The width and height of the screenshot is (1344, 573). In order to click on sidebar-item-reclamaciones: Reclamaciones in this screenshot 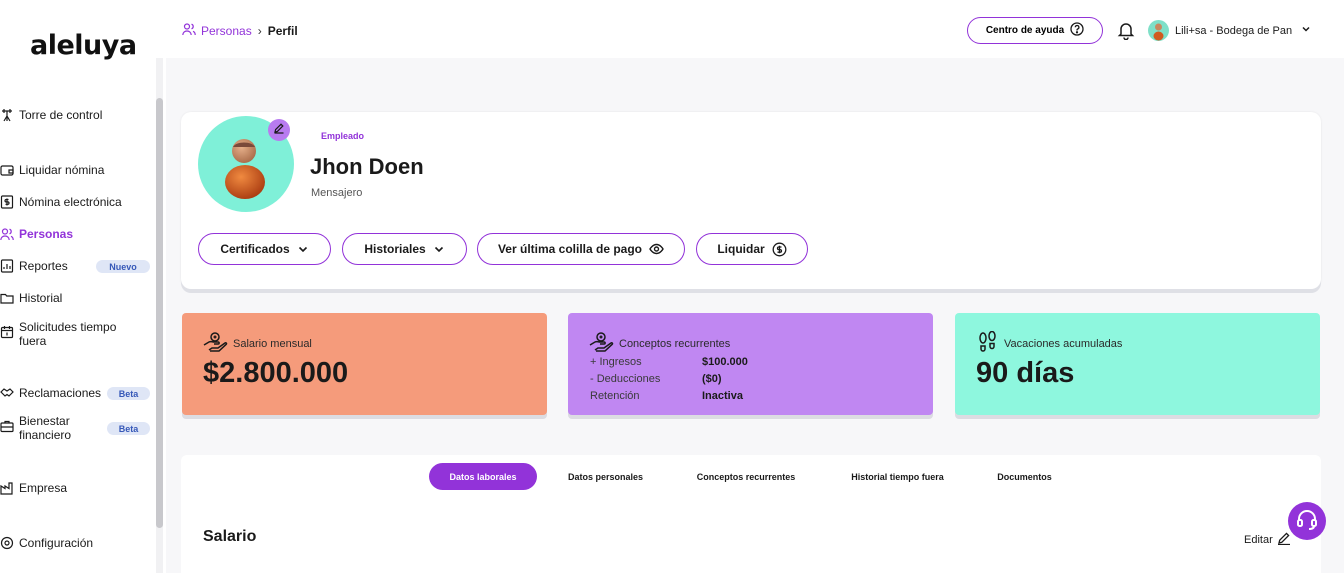, I will do `click(50, 393)`.